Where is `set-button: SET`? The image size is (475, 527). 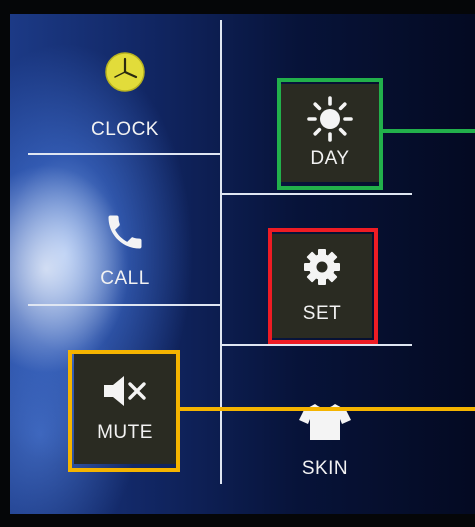
set-button: SET is located at coordinates (322, 286).